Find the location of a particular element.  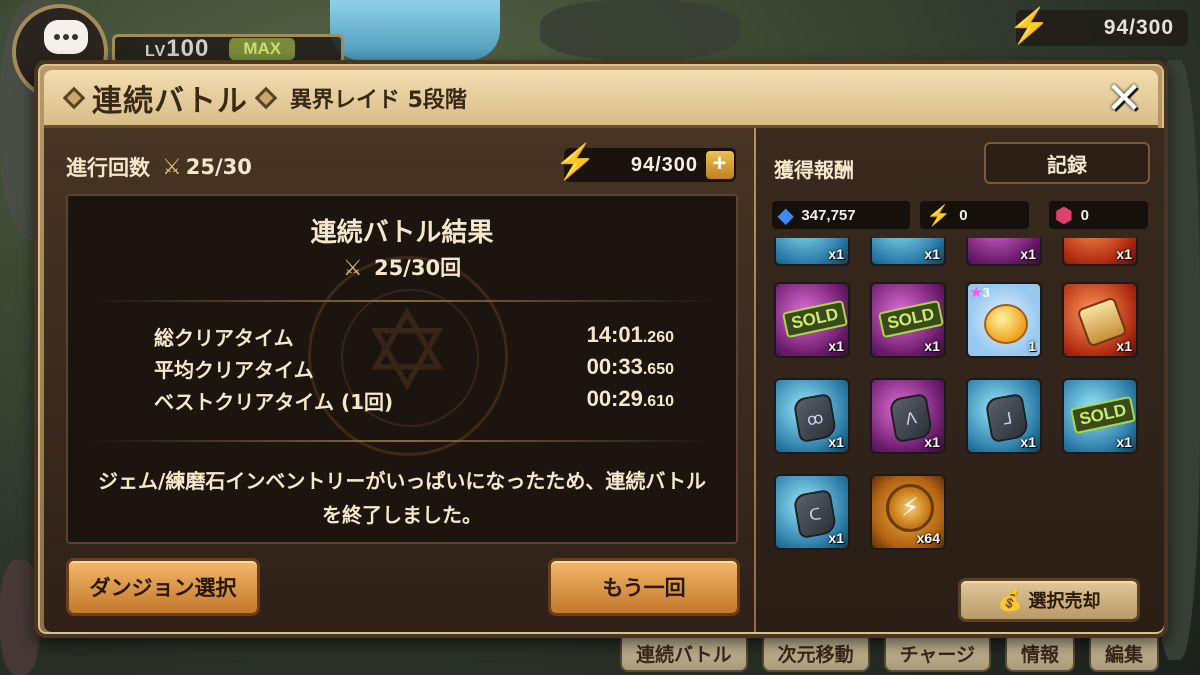

retry-button: もう一回 is located at coordinates (644, 587).